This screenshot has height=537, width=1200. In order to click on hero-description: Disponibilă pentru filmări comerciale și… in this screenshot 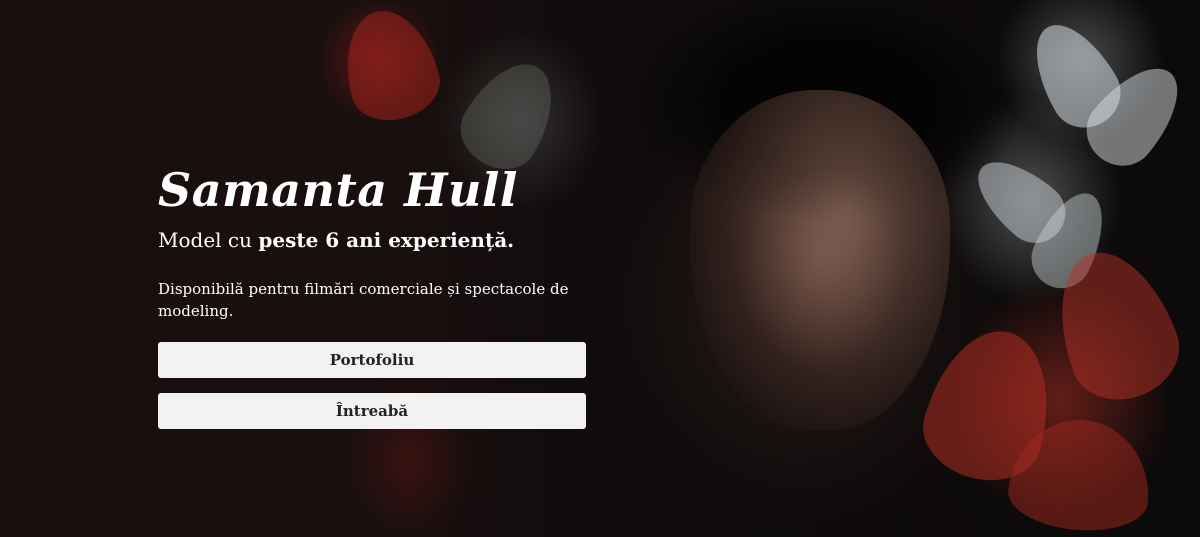, I will do `click(363, 300)`.